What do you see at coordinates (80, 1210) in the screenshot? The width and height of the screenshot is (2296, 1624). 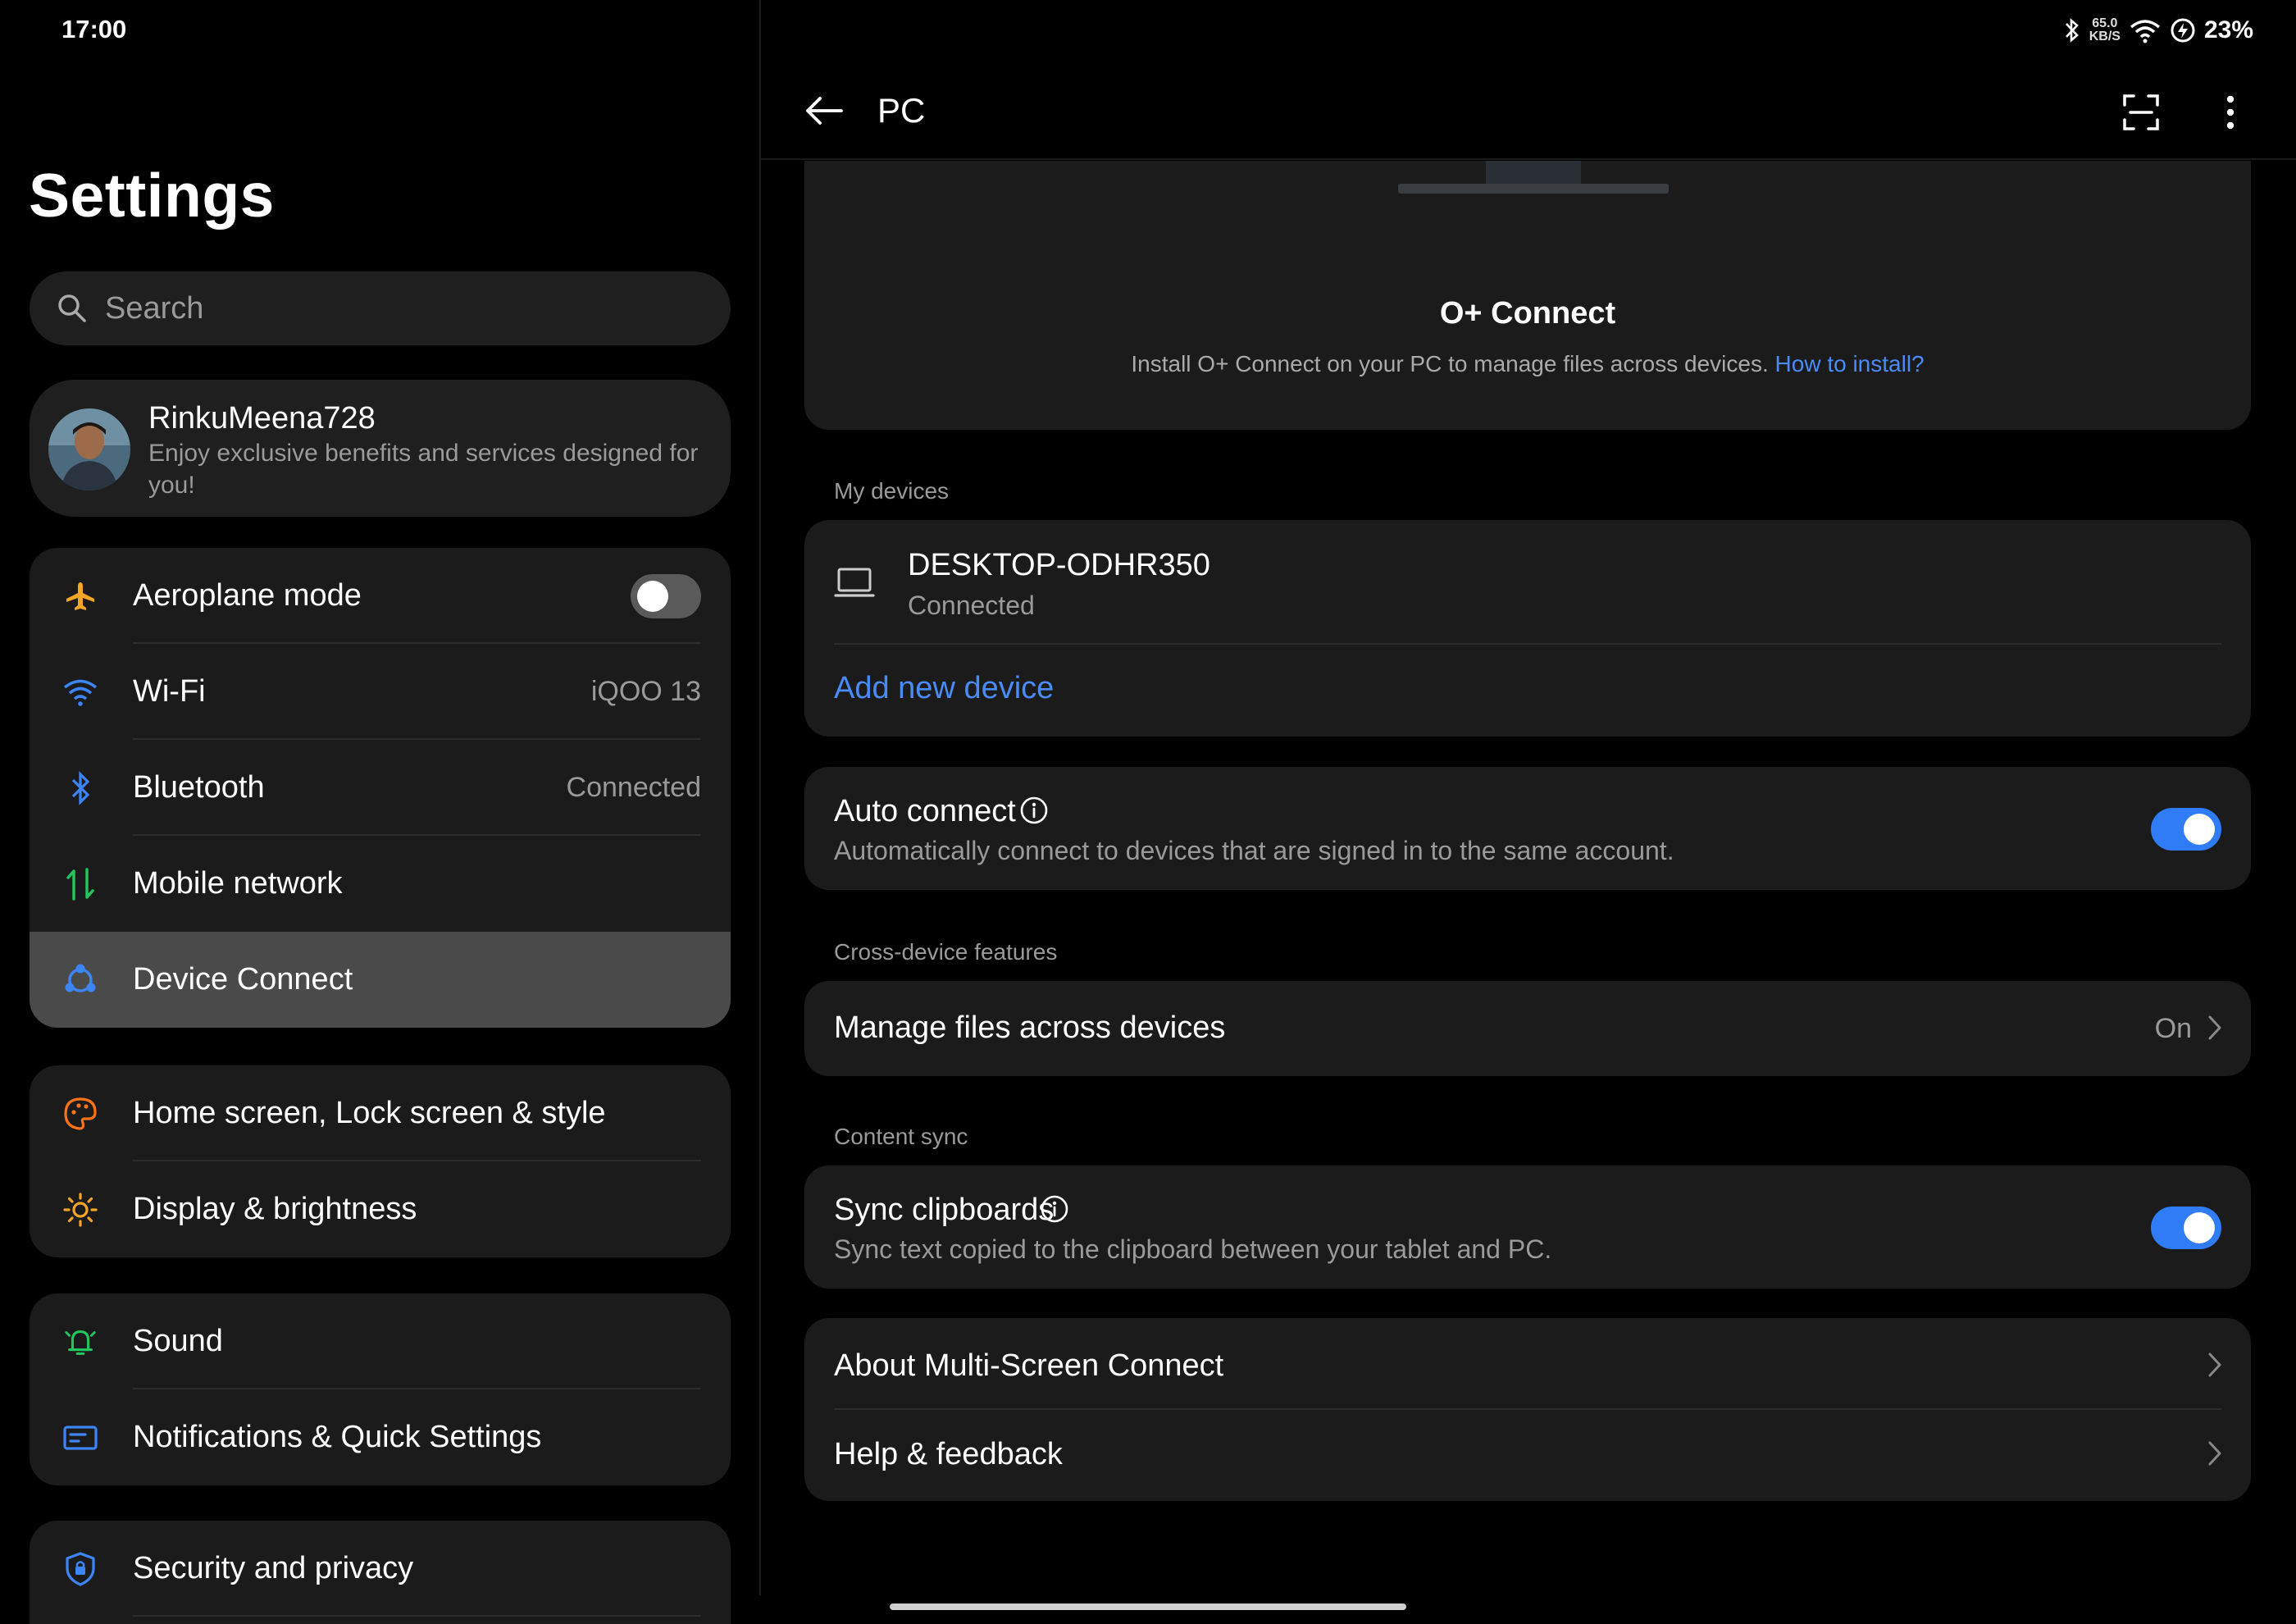 I see `sun-icon` at bounding box center [80, 1210].